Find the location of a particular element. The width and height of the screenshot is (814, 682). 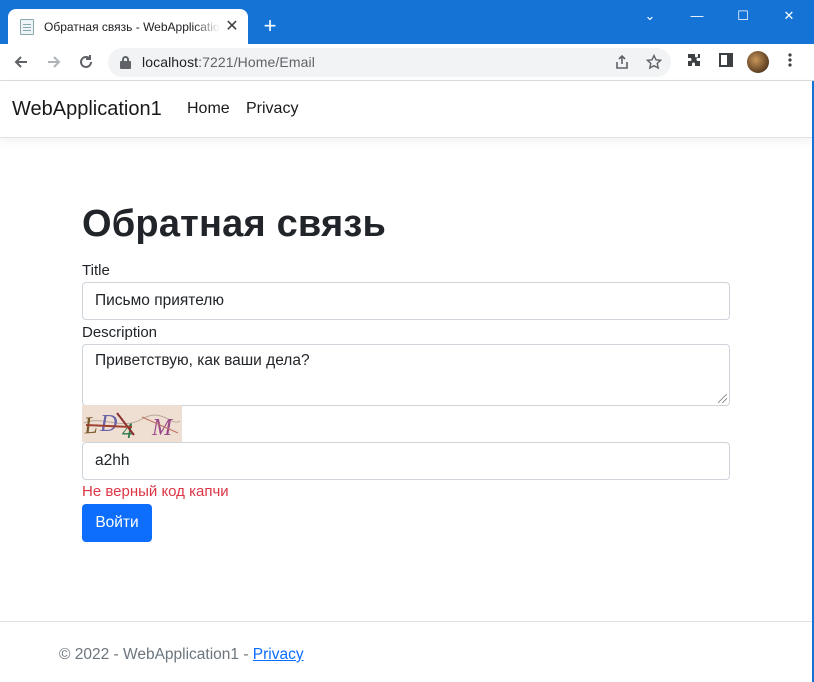

maximize-button: ☐ is located at coordinates (743, 16).